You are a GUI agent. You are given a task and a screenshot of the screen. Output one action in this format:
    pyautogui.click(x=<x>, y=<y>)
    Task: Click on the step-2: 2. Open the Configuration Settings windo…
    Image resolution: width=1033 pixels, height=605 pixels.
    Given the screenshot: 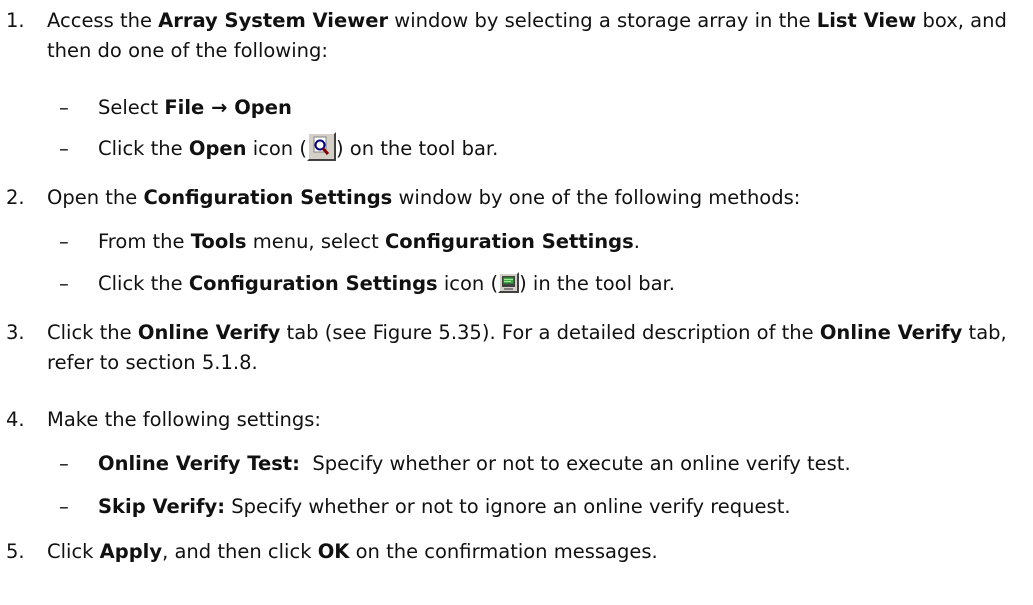 What is the action you would take?
    pyautogui.click(x=517, y=198)
    